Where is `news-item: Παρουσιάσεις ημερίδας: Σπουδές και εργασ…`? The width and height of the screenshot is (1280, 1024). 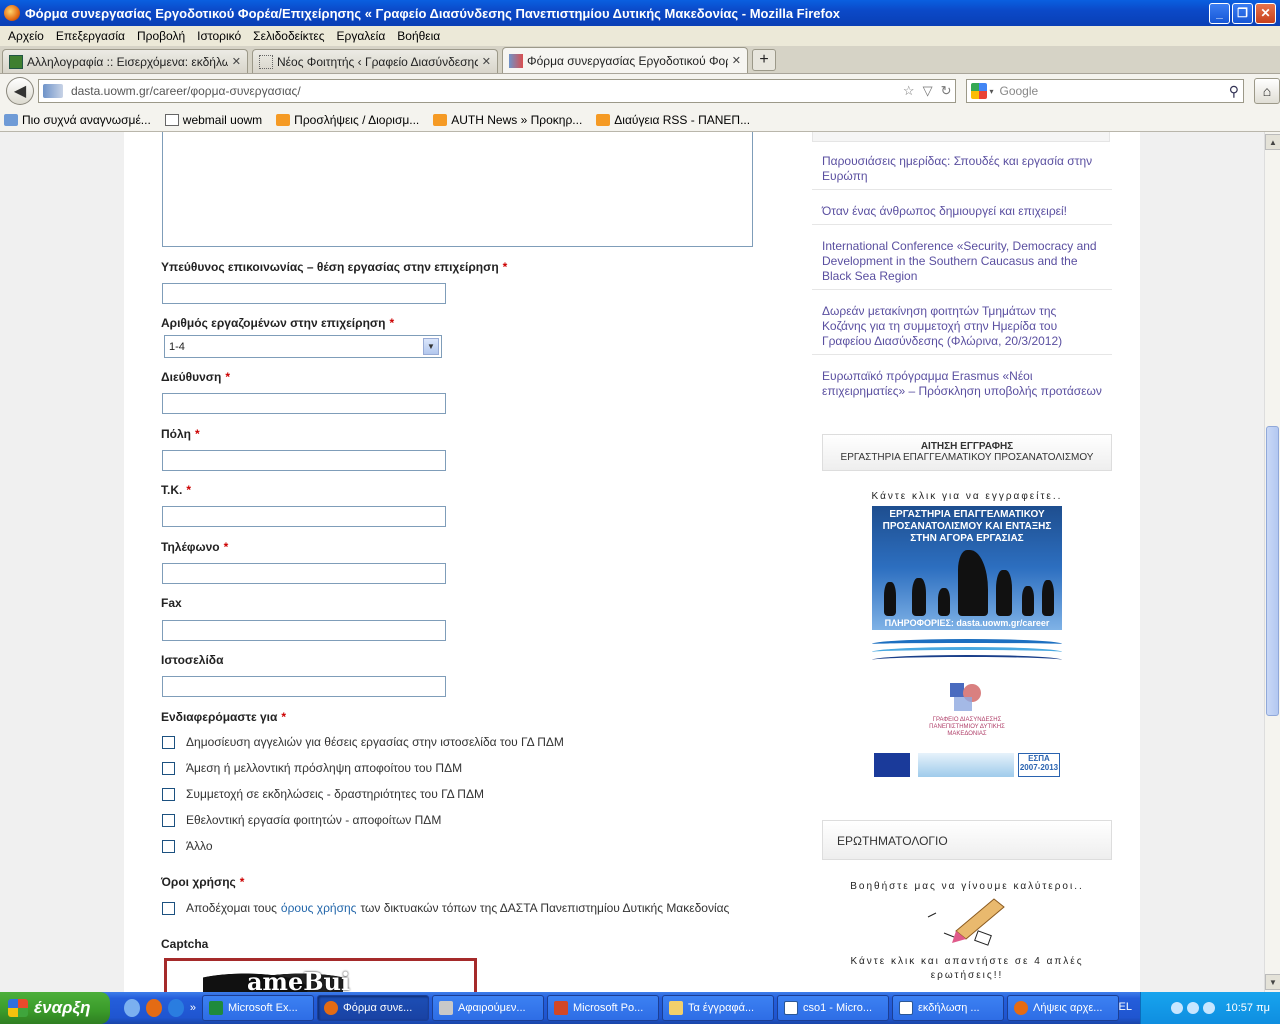 news-item: Παρουσιάσεις ημερίδας: Σπουδές και εργασ… is located at coordinates (962, 169).